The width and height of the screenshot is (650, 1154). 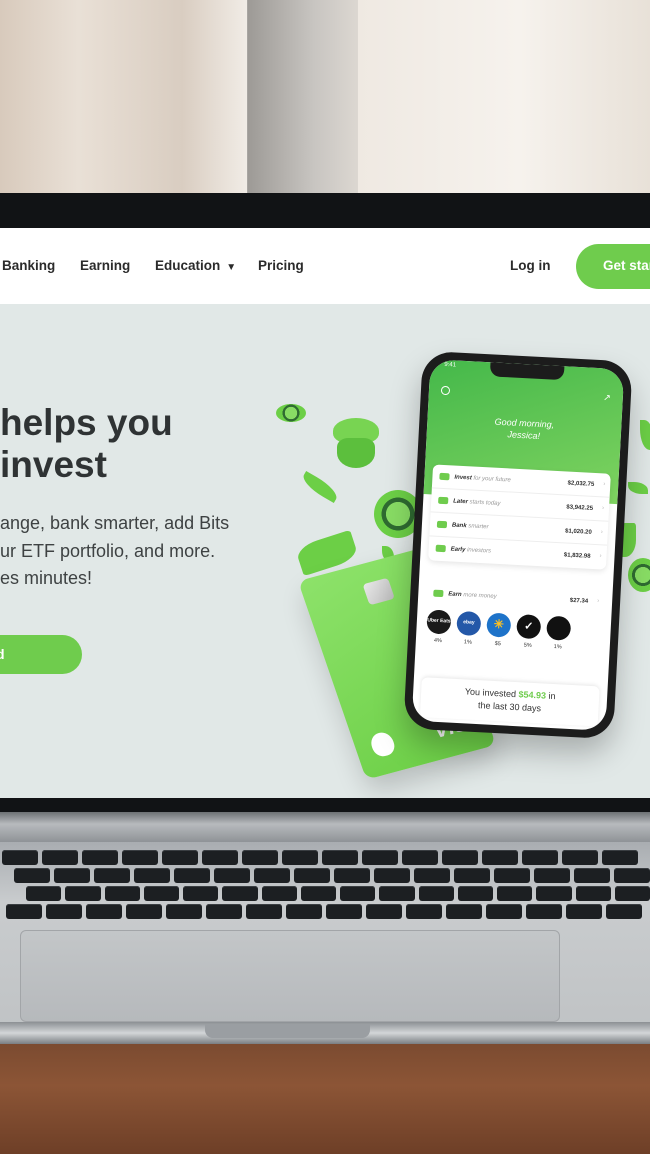 I want to click on account-name: Later, so click(x=460, y=502).